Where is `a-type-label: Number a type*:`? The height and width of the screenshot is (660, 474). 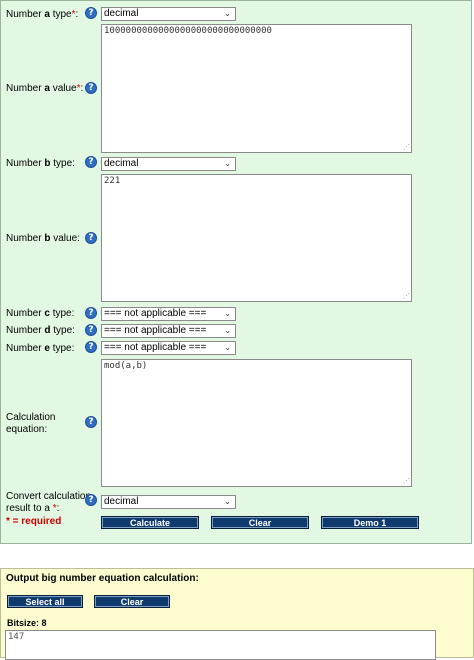 a-type-label: Number a type*: is located at coordinates (42, 14).